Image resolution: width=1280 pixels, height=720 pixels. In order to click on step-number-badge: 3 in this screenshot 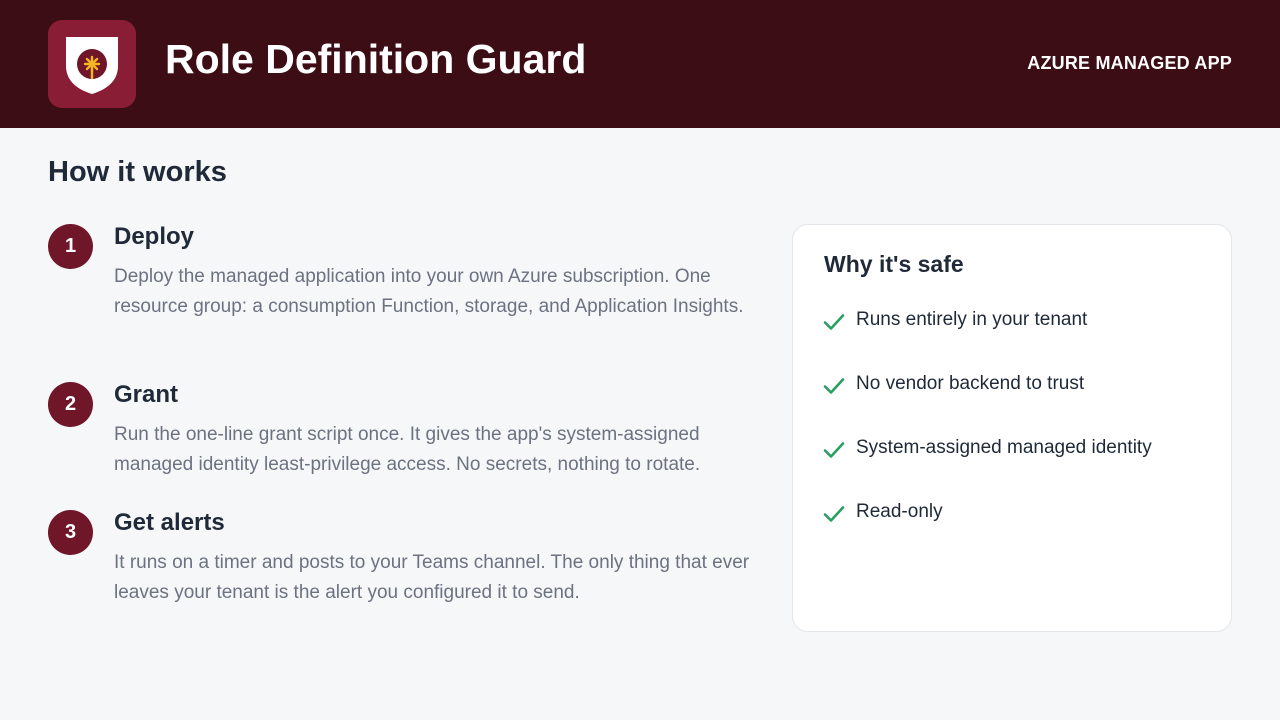, I will do `click(70, 532)`.